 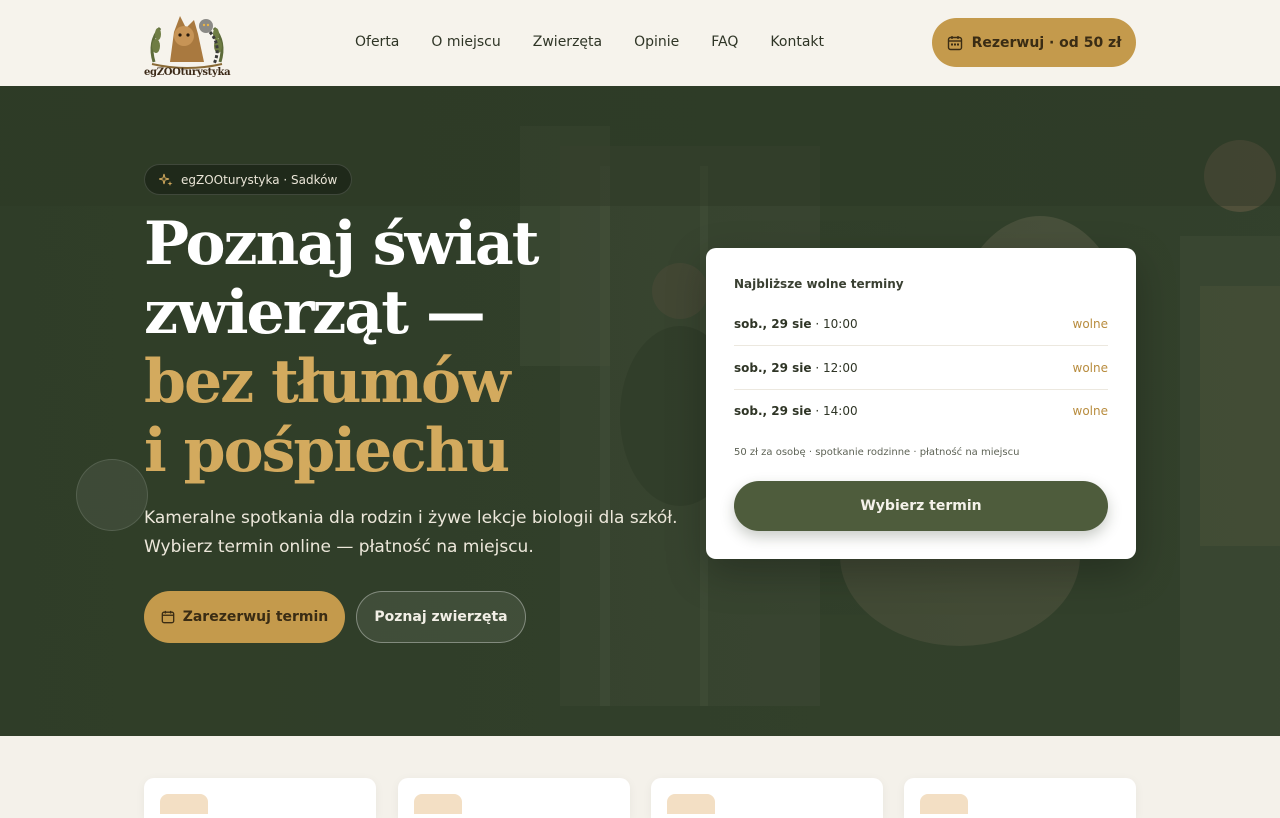 I want to click on nav-item-kontakt: Kontakt, so click(x=797, y=42).